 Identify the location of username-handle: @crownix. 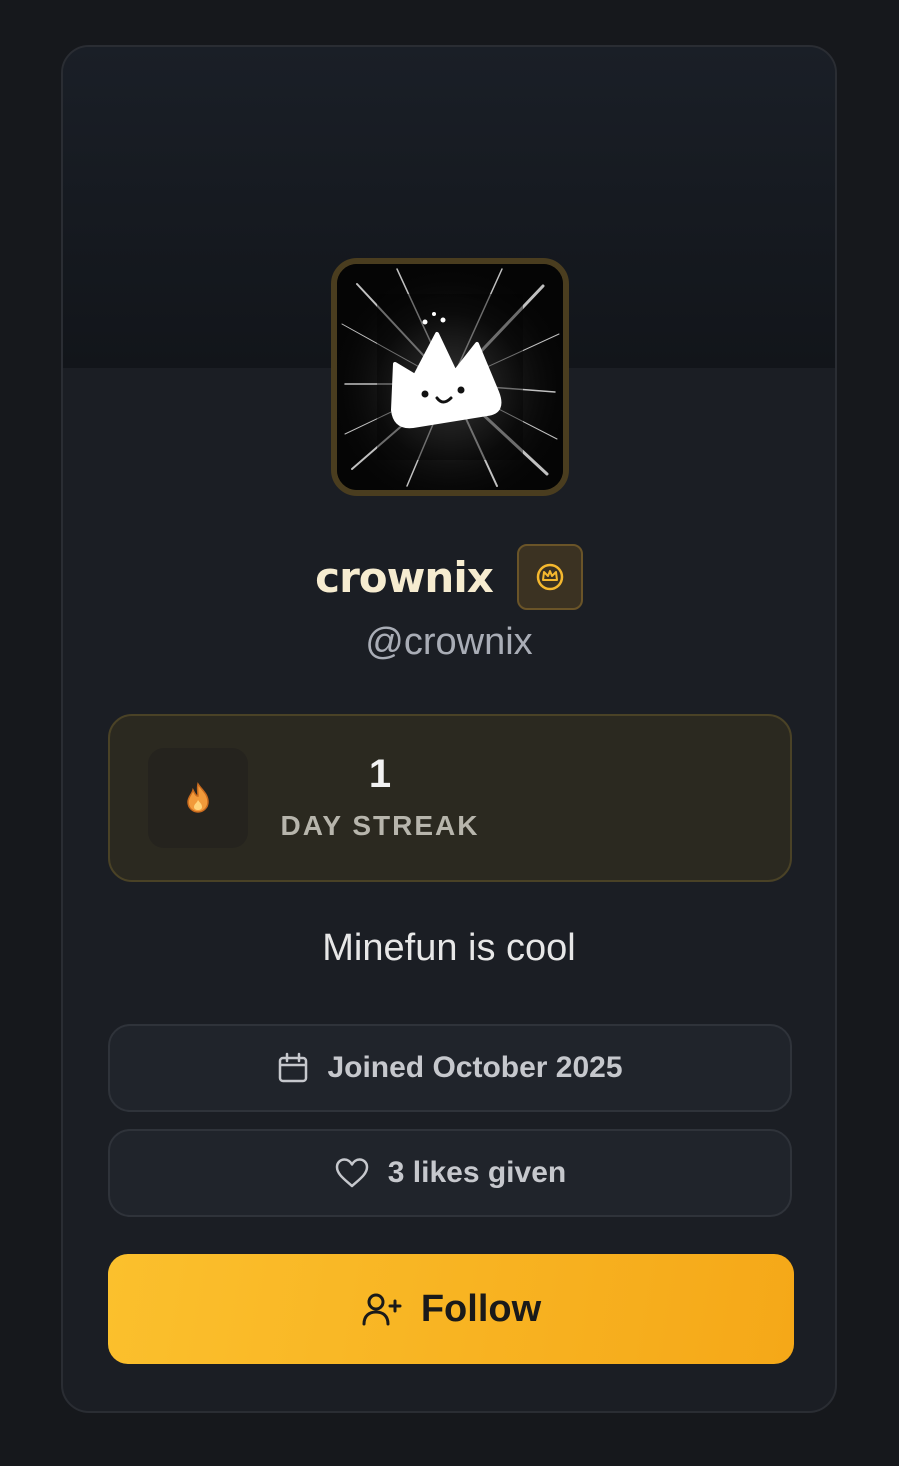
(449, 642).